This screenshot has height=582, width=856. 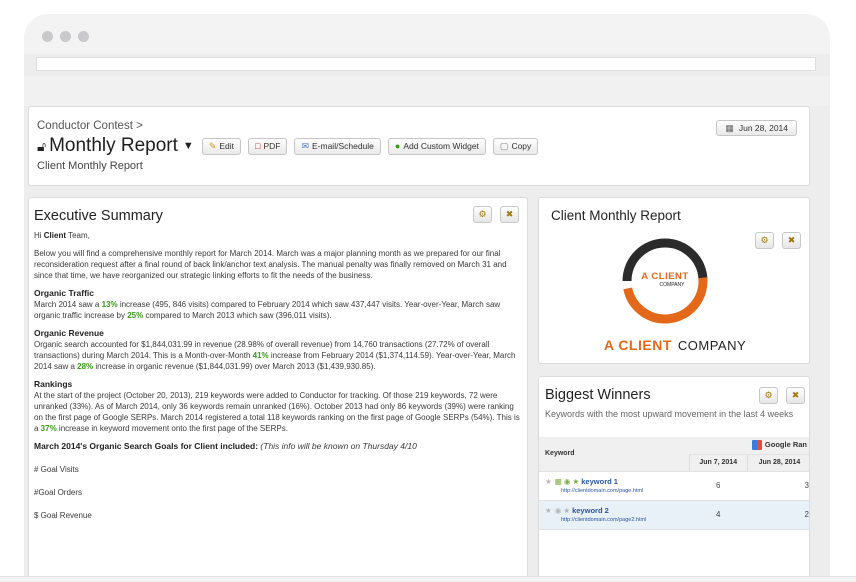 What do you see at coordinates (665, 276) in the screenshot?
I see `ring-logo-line1: A CLIENT` at bounding box center [665, 276].